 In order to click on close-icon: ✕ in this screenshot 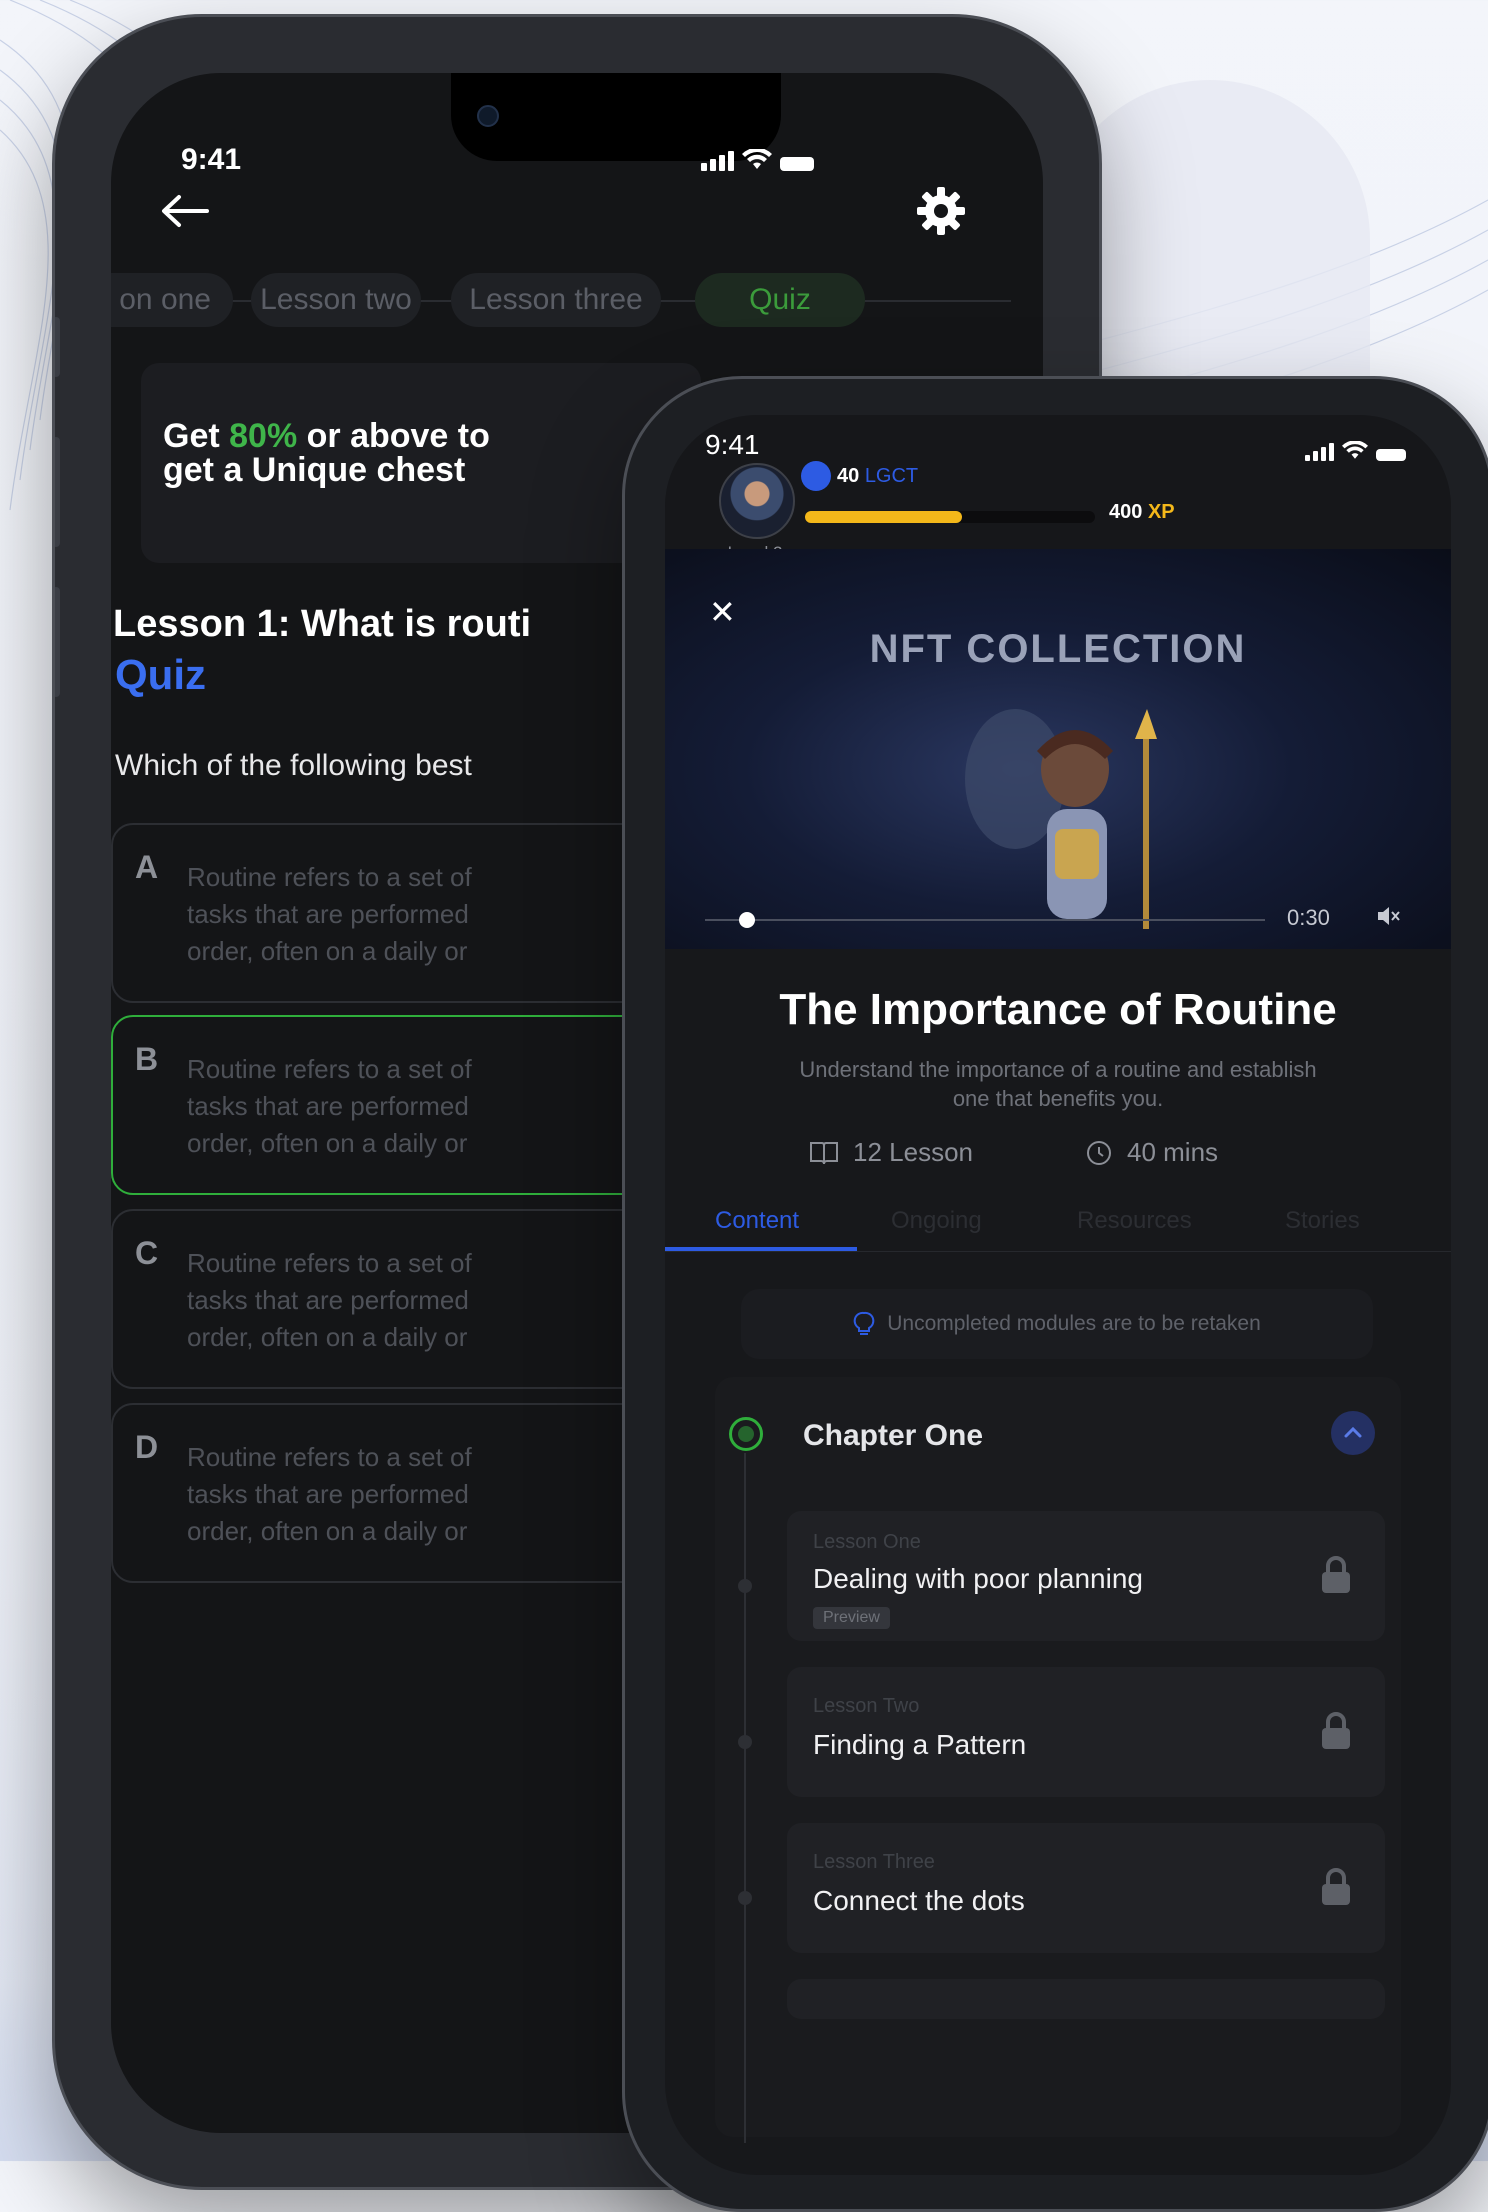, I will do `click(722, 612)`.